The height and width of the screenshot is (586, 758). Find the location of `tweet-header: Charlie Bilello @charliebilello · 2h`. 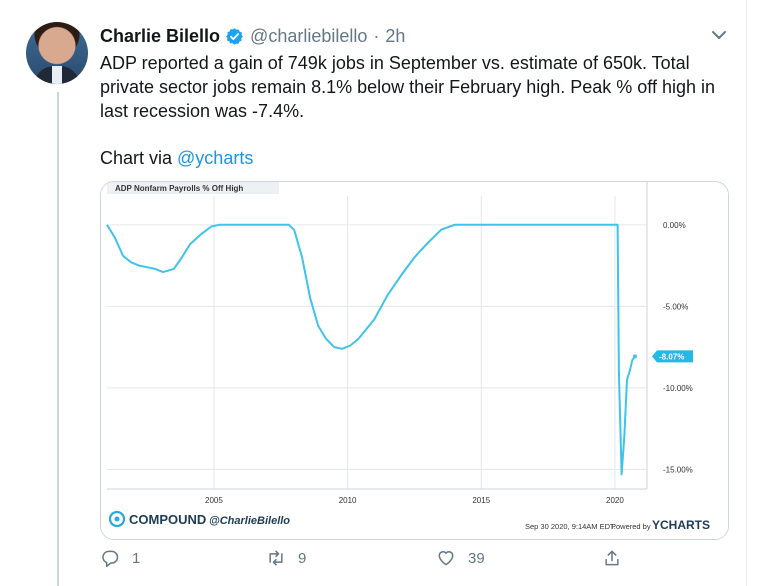

tweet-header: Charlie Bilello @charliebilello · 2h is located at coordinates (252, 36).